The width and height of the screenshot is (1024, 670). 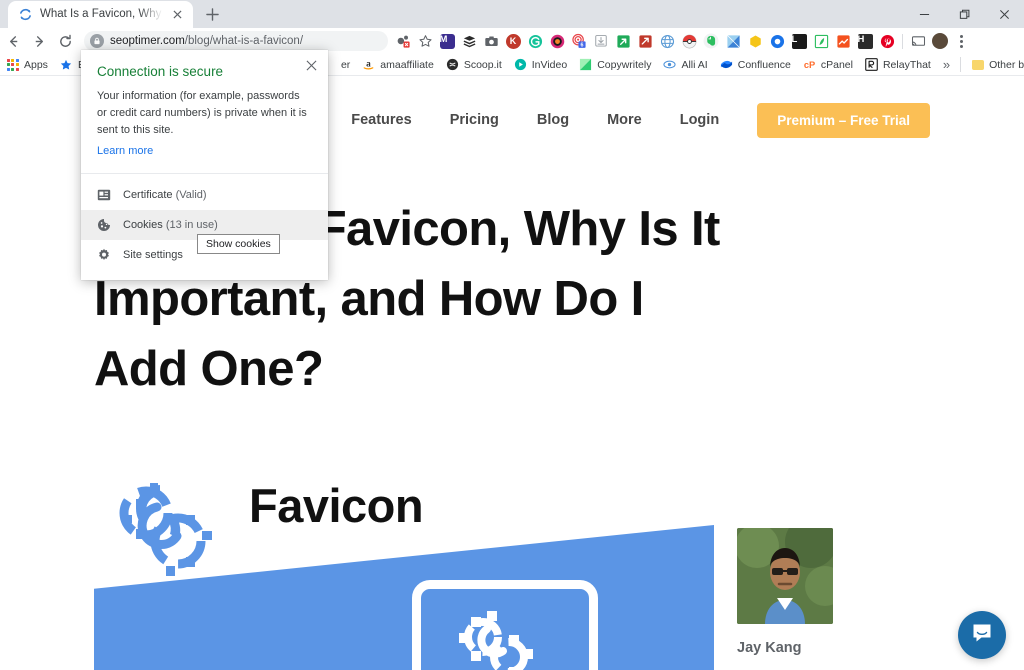 I want to click on layers-icon, so click(x=469, y=41).